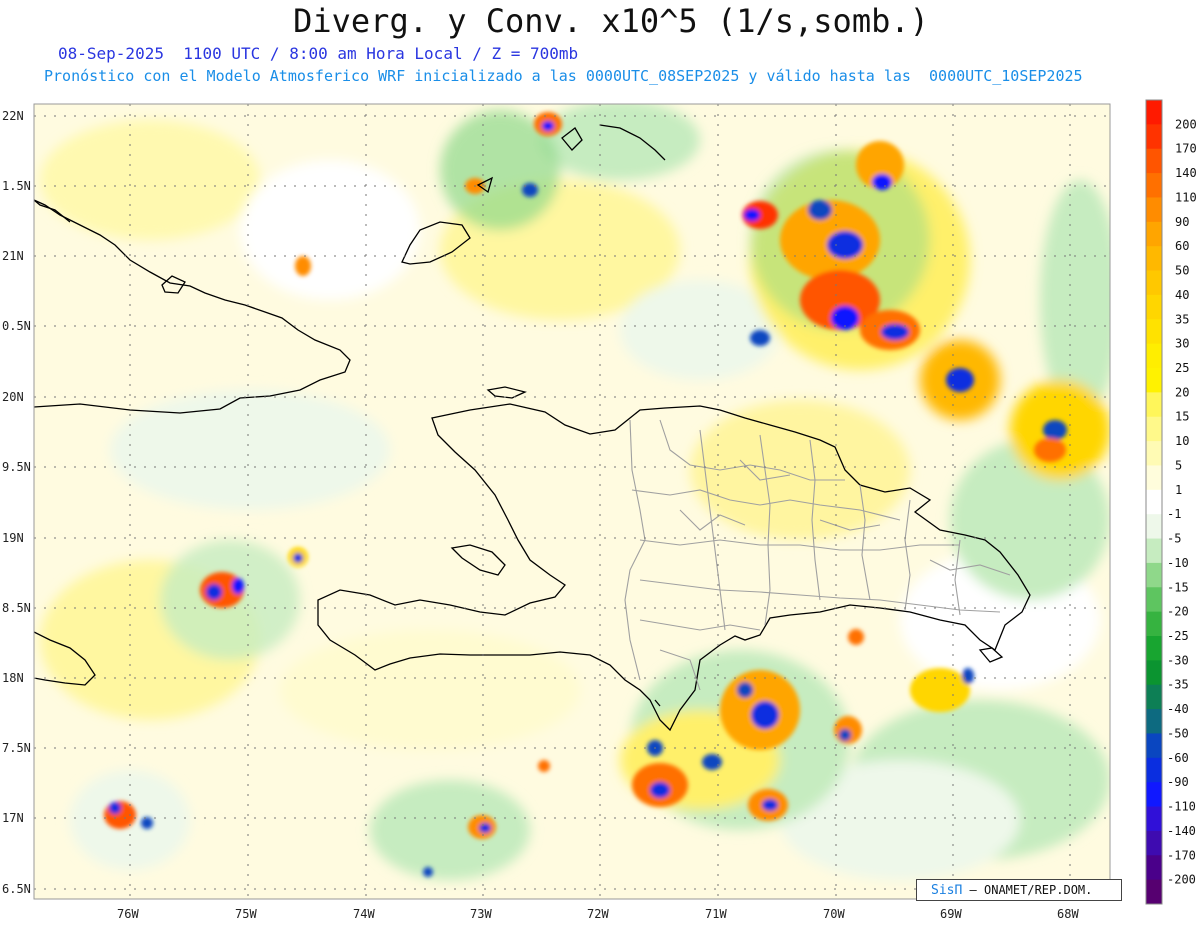 This screenshot has width=1200, height=927. I want to click on colorbar-label: 30, so click(1182, 344).